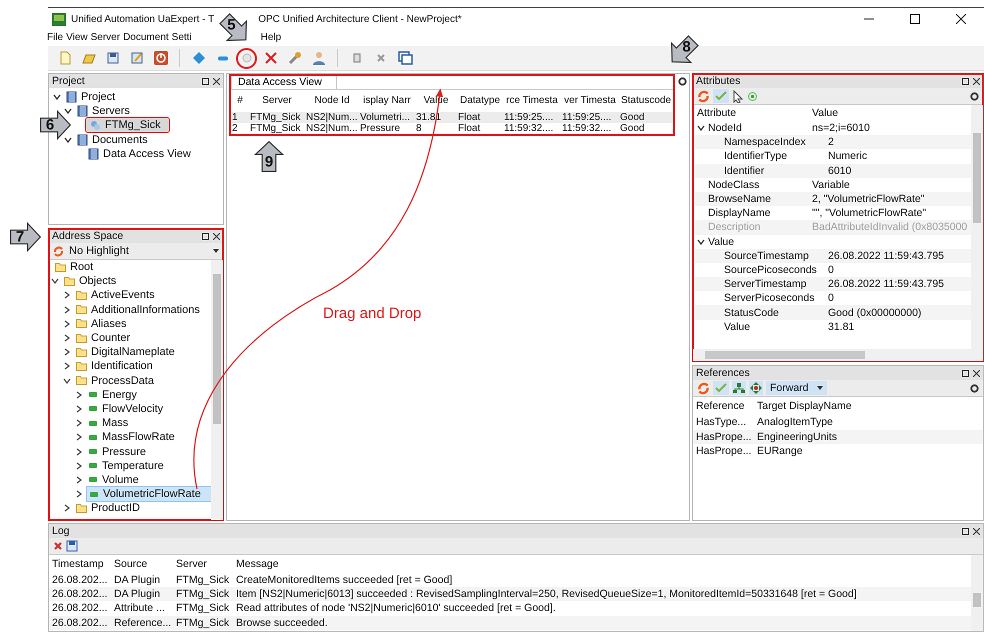  I want to click on move-icon, so click(756, 388).